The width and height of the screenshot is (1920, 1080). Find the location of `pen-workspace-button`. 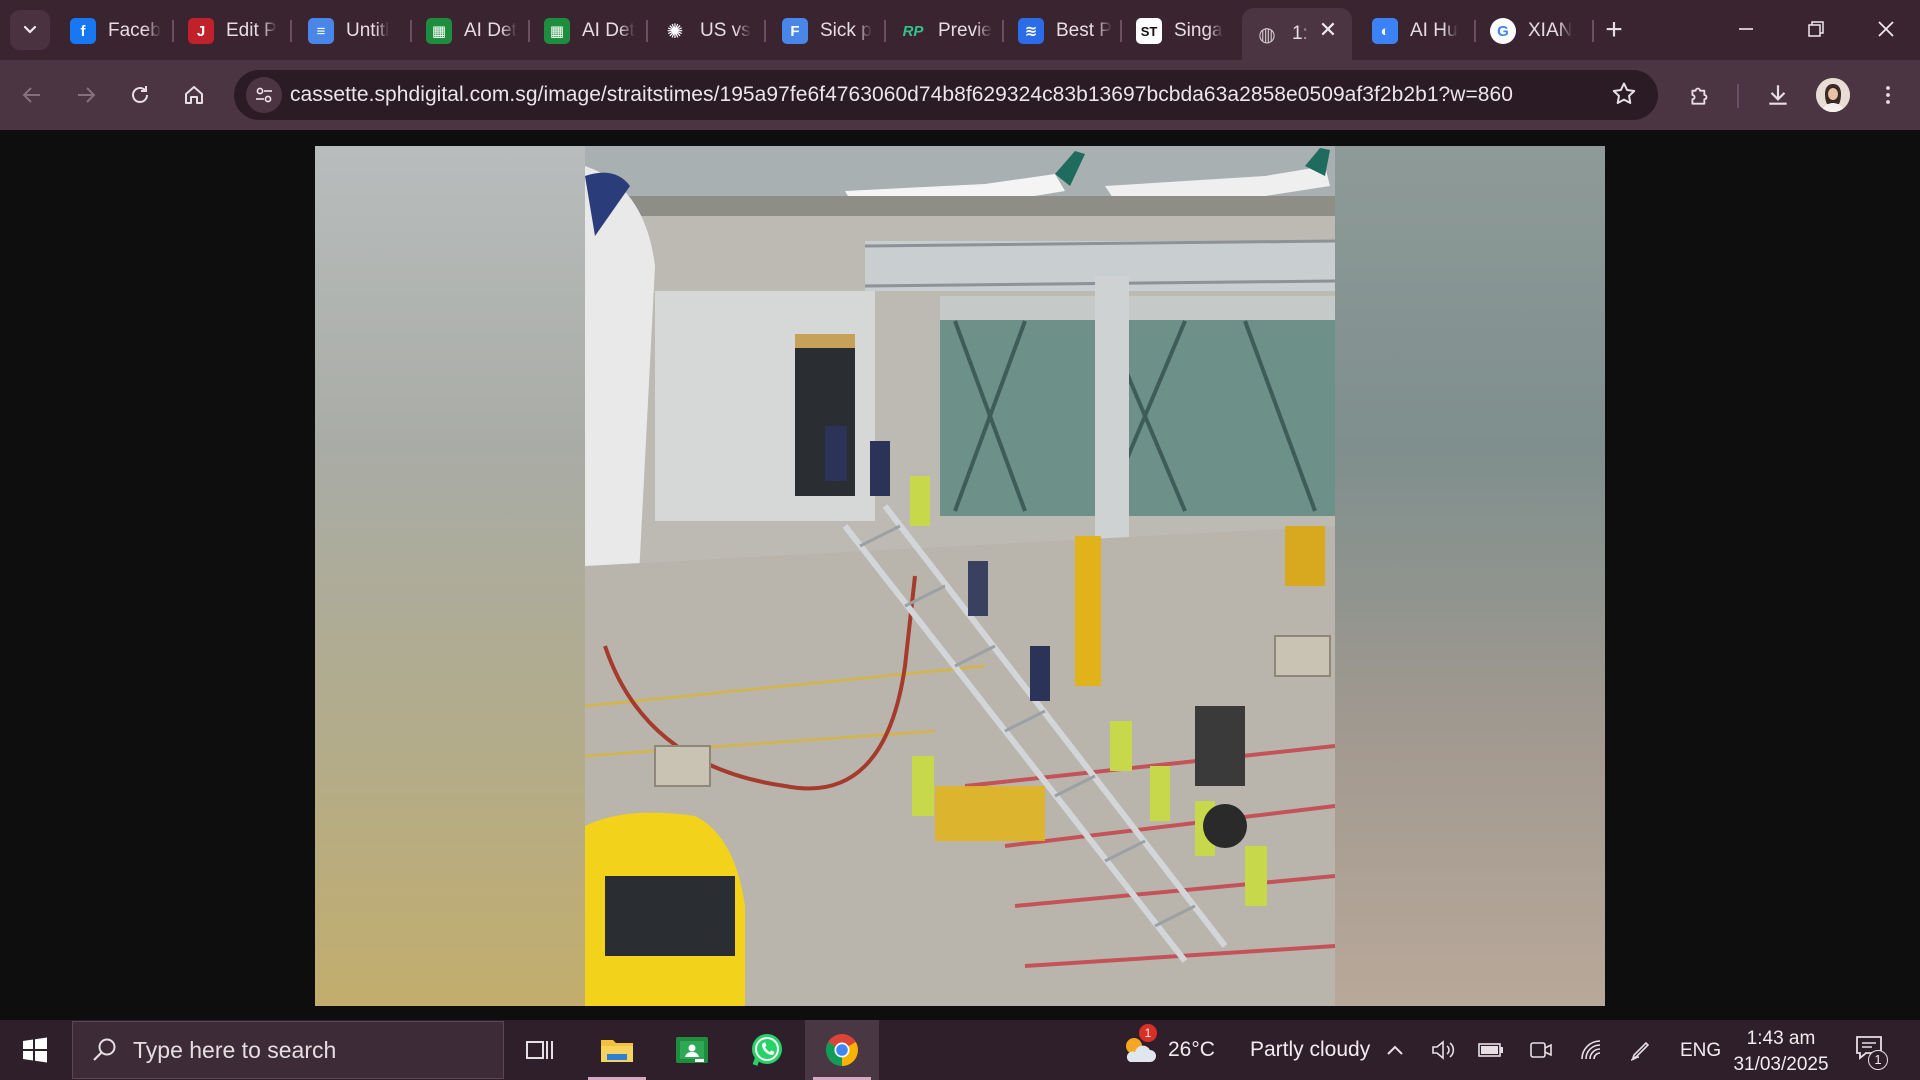

pen-workspace-button is located at coordinates (1641, 1050).